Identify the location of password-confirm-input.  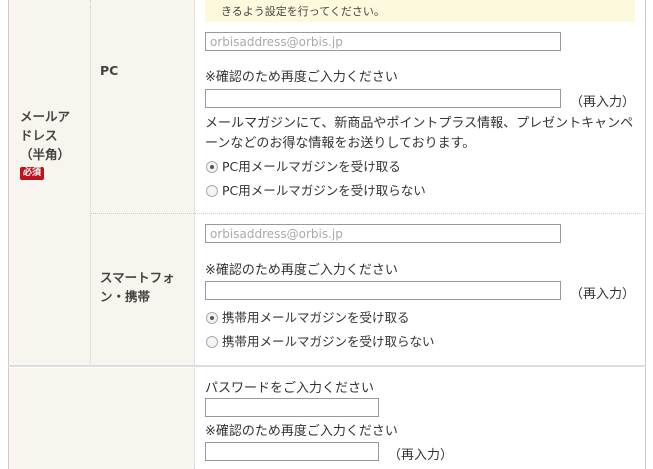
(292, 451).